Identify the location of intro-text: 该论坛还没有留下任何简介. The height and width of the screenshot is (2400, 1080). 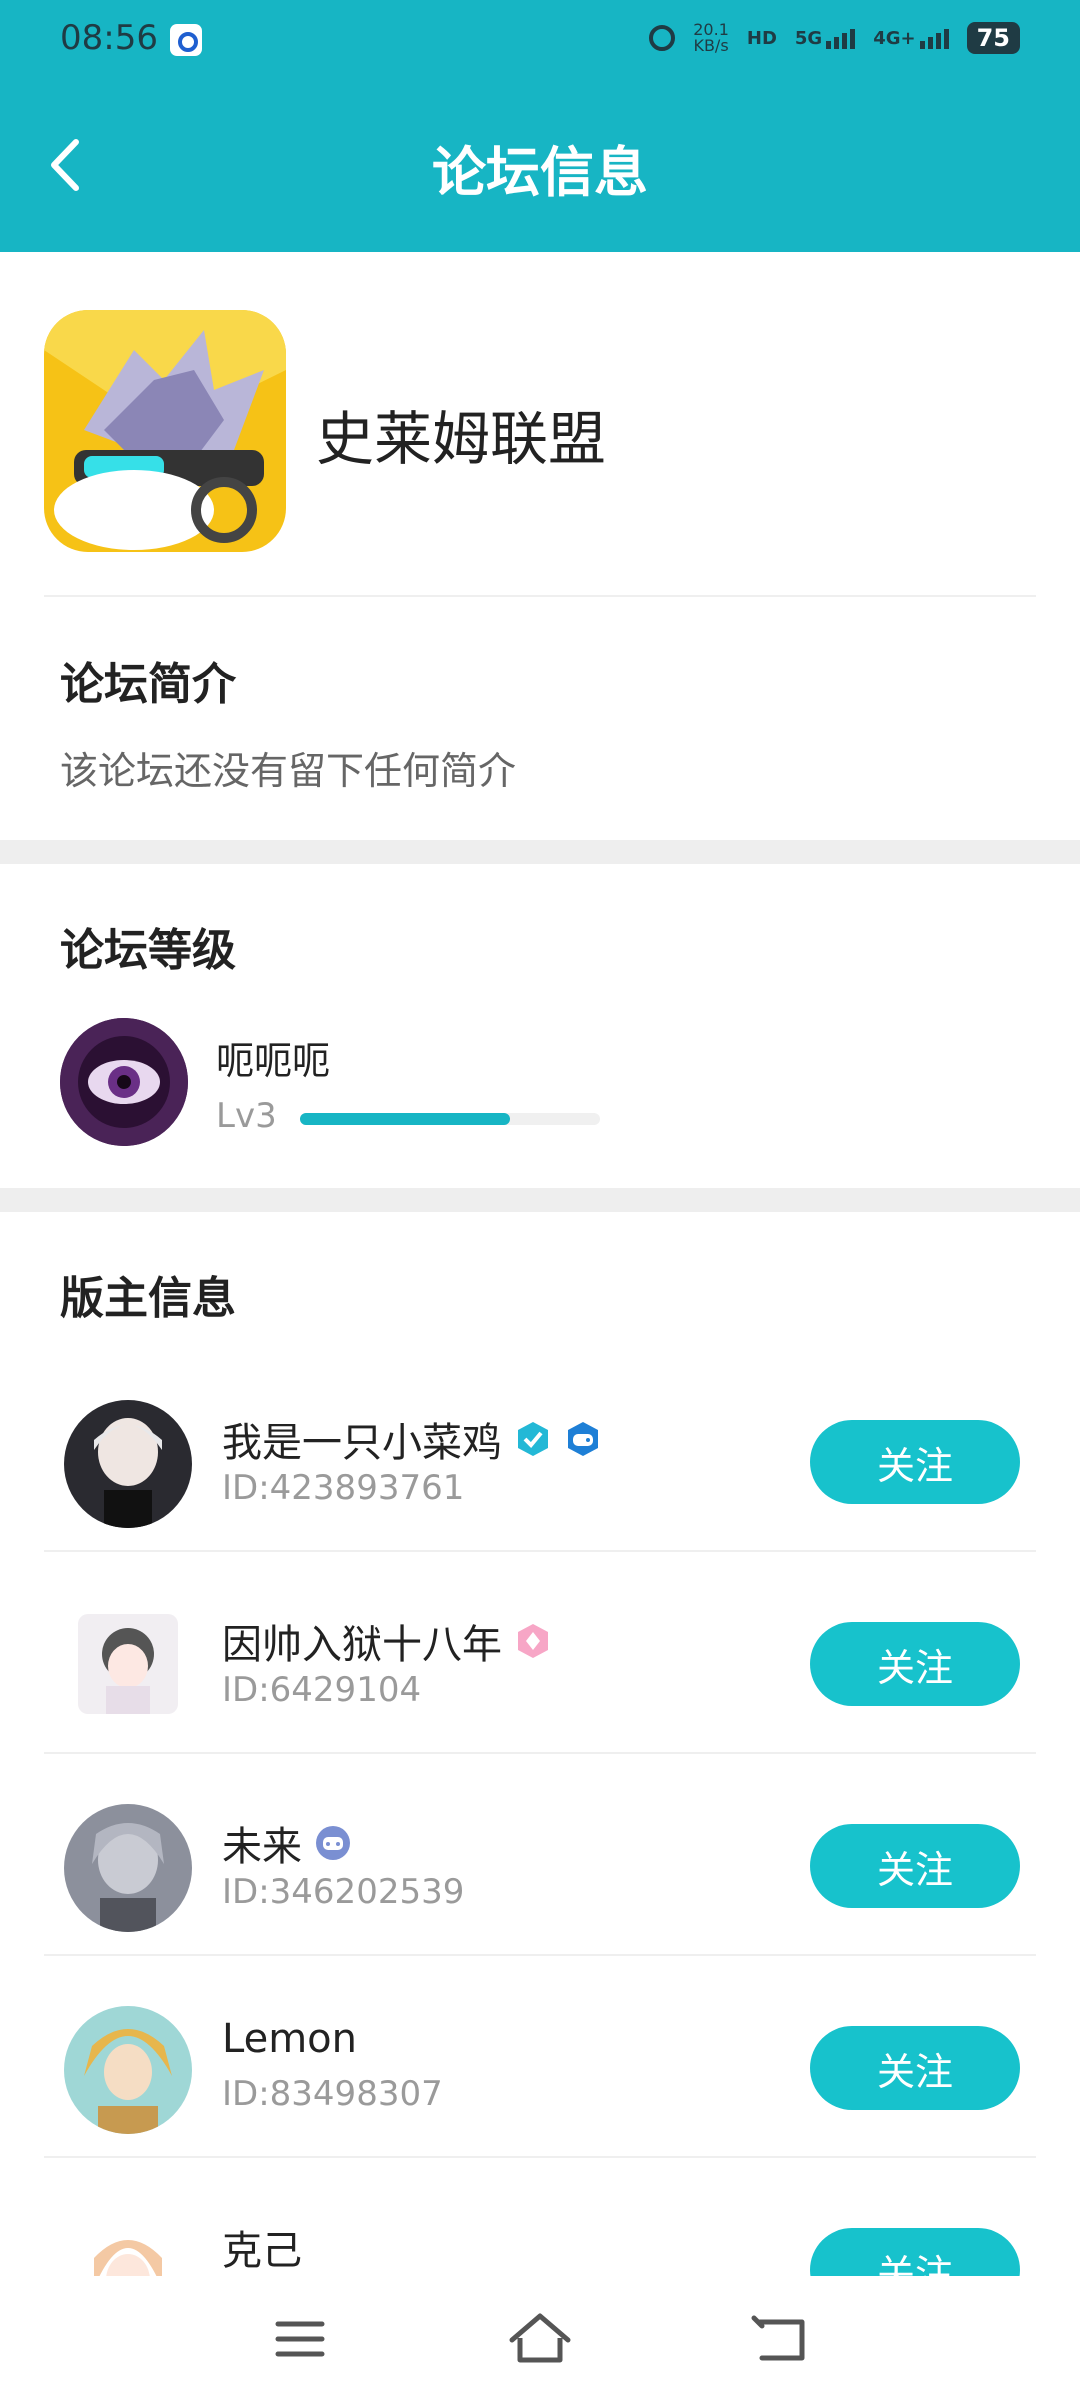
(288, 771).